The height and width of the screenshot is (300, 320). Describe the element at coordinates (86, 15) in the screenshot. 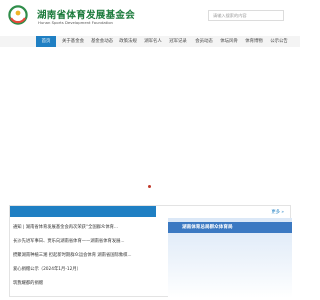

I see `site-title: 湖南省体育发展基金会` at that location.